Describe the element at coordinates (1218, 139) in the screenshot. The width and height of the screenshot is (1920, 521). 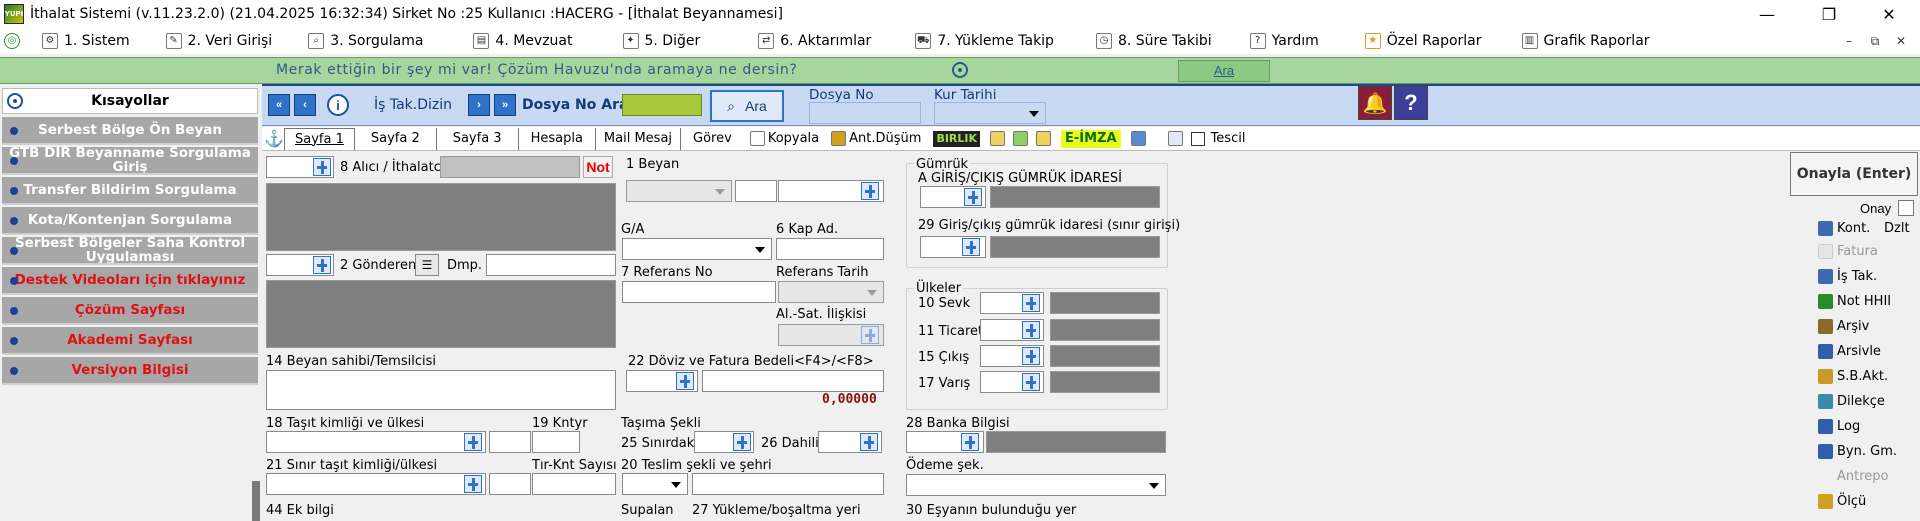
I see `tescil-checkbox: Tescil` at that location.